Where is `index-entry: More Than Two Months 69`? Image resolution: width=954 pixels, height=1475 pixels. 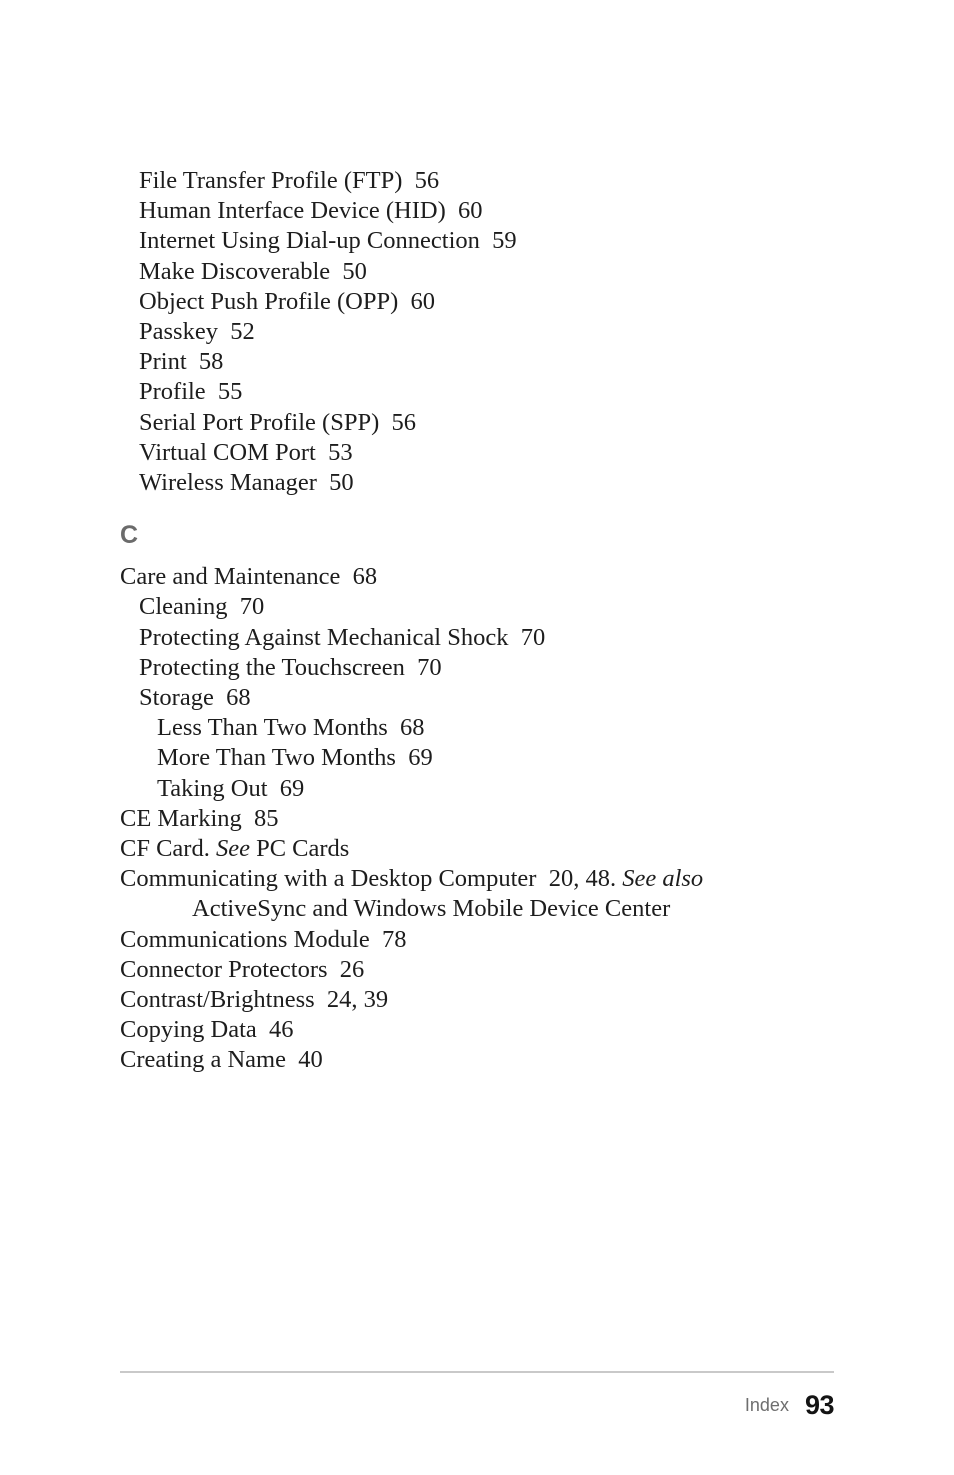 index-entry: More Than Two Months 69 is located at coordinates (295, 758).